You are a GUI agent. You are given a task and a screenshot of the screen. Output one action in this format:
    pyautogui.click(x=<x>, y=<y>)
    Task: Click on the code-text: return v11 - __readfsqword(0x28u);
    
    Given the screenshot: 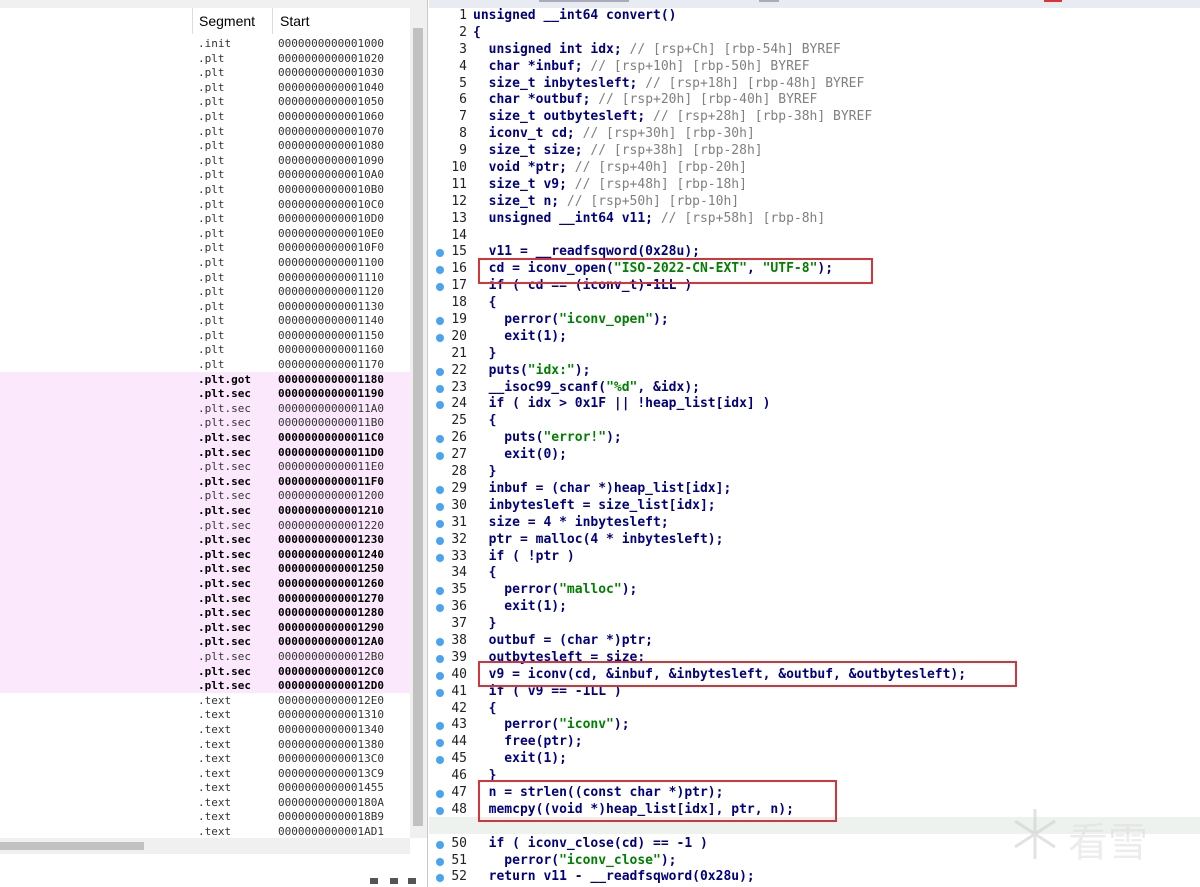 What is the action you would take?
    pyautogui.click(x=614, y=876)
    